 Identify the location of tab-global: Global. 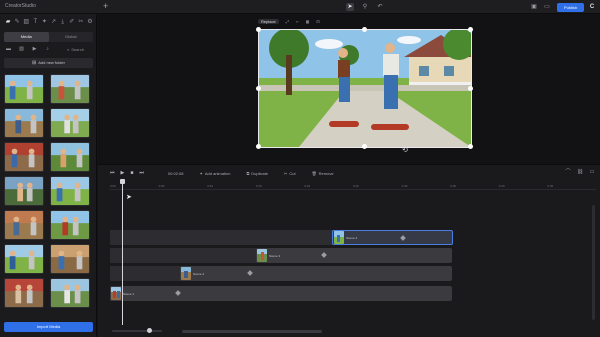
(71, 37).